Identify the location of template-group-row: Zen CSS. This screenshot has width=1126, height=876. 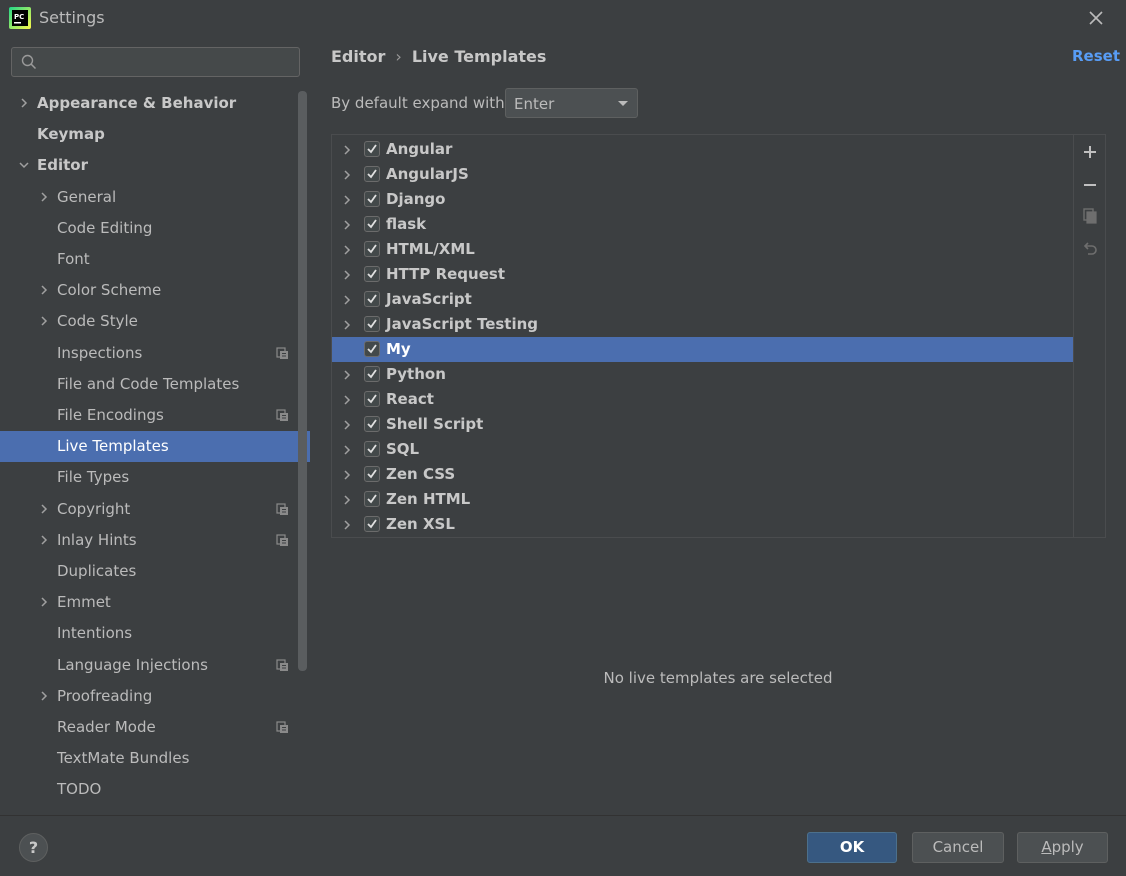
(702, 474).